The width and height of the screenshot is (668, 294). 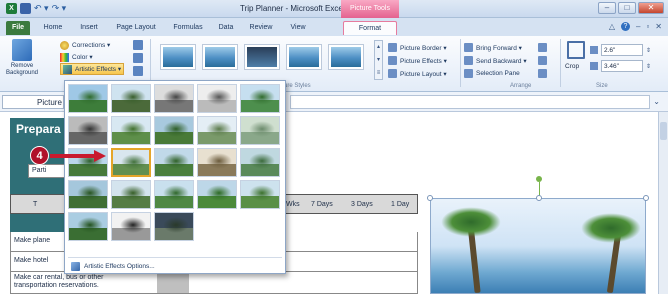 I want to click on arrange-small-buttons, so click(x=542, y=60).